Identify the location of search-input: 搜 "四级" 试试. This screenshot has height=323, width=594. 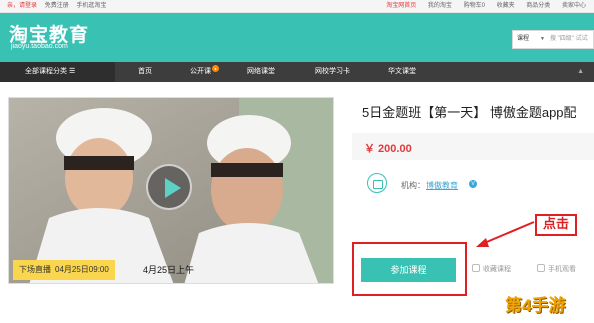
(569, 39).